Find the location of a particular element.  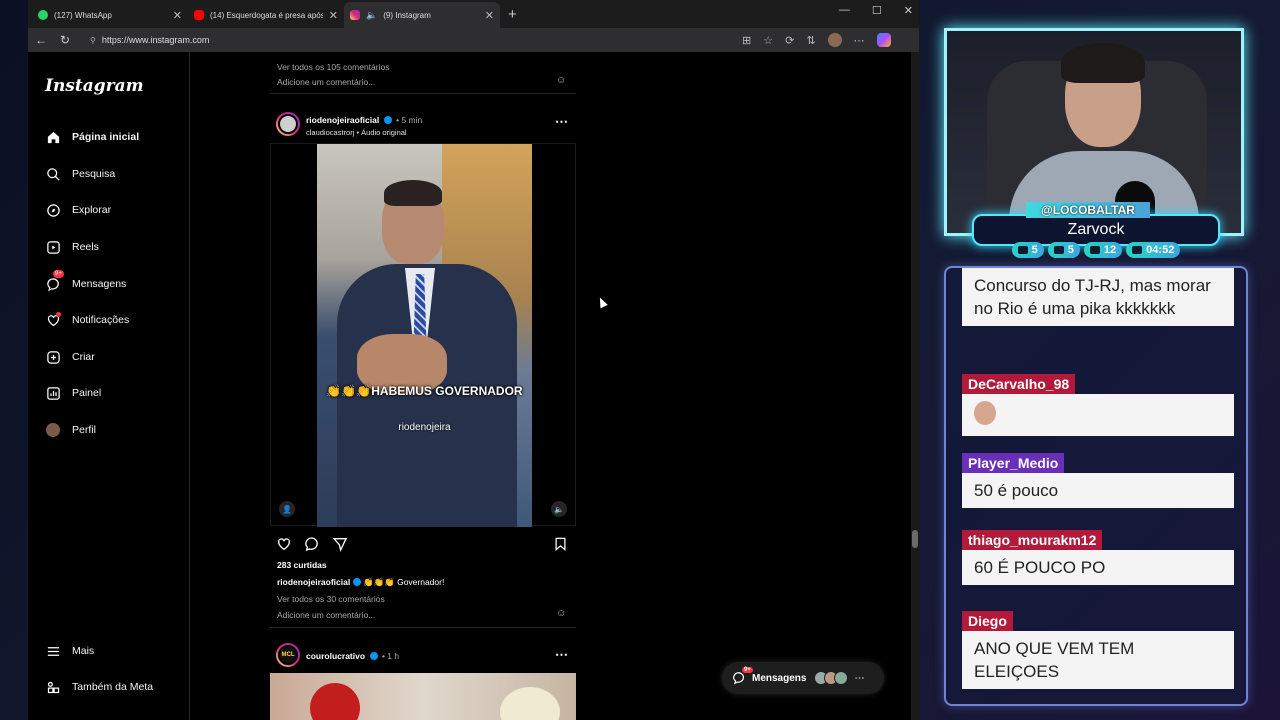

nav-messages: 9+ Mensagens is located at coordinates (85, 281).